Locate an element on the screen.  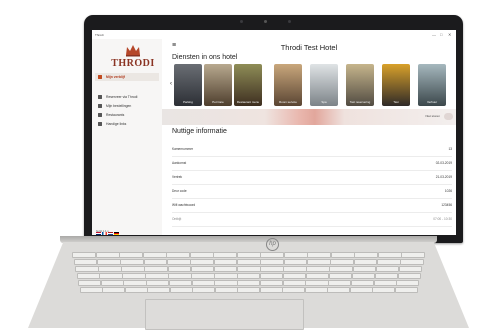
tile-label: Taxi is located at coordinates (396, 102).